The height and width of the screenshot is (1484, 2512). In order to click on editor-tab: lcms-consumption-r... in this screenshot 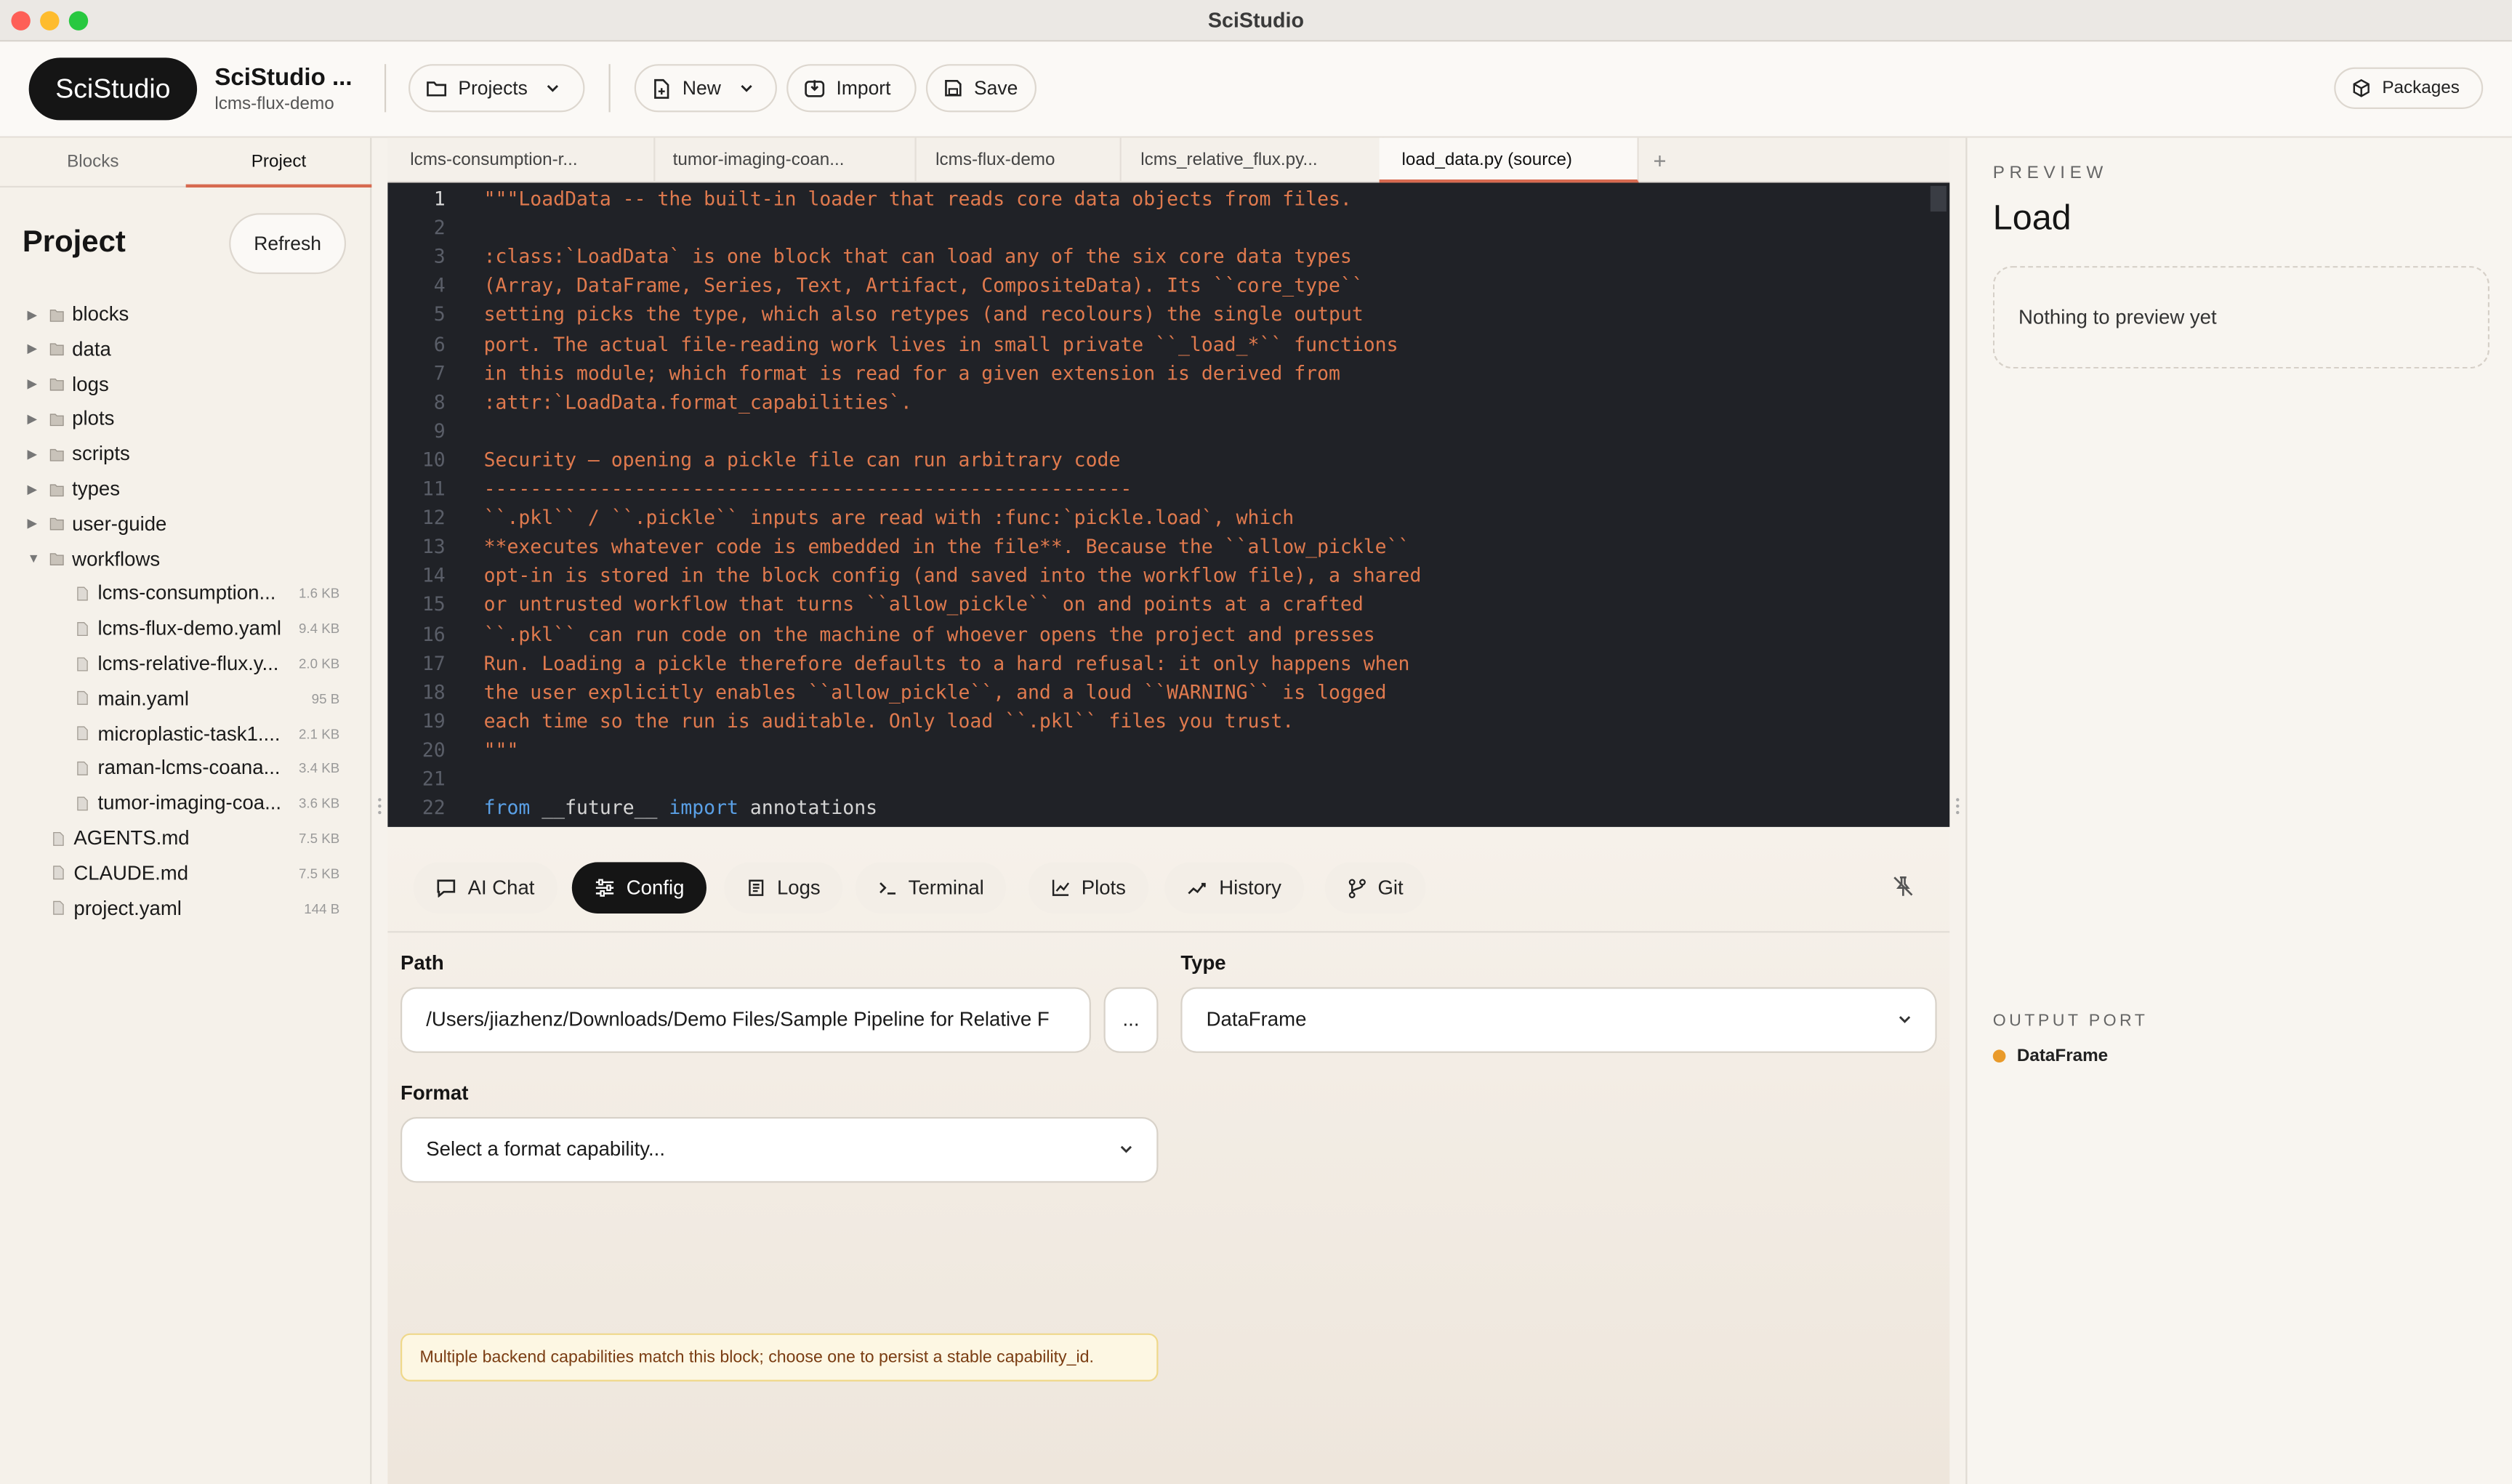, I will do `click(521, 160)`.